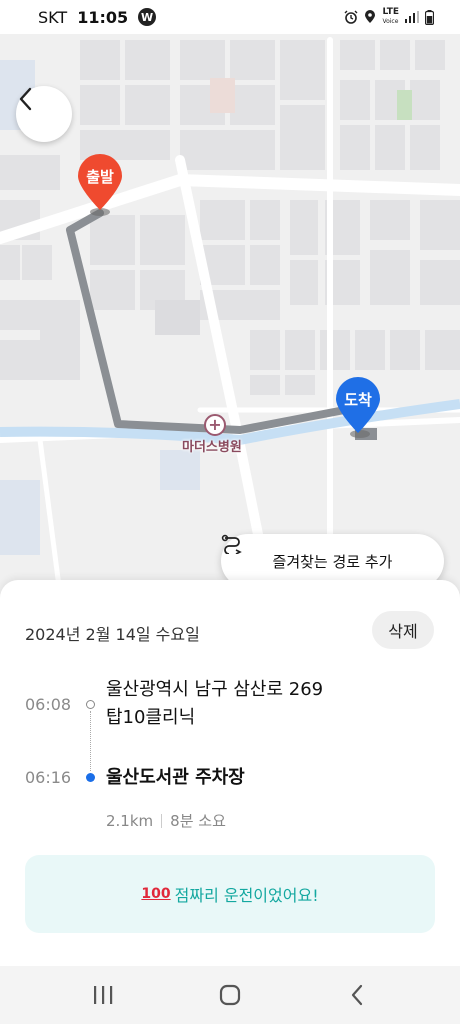  I want to click on home-button, so click(230, 995).